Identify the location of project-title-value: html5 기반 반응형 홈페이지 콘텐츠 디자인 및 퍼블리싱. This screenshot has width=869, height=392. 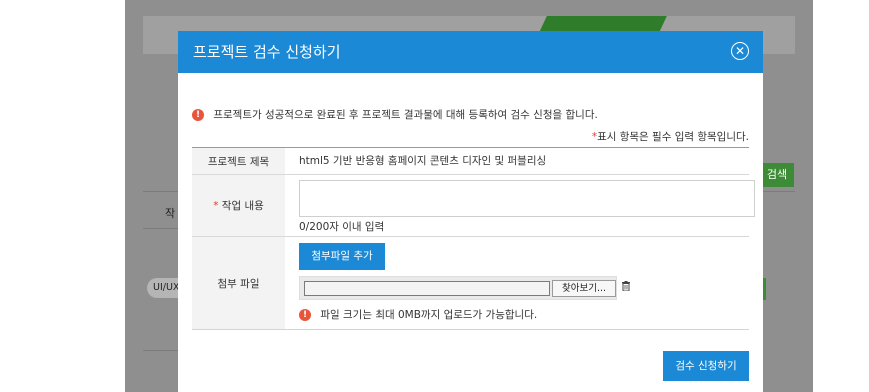
(423, 161).